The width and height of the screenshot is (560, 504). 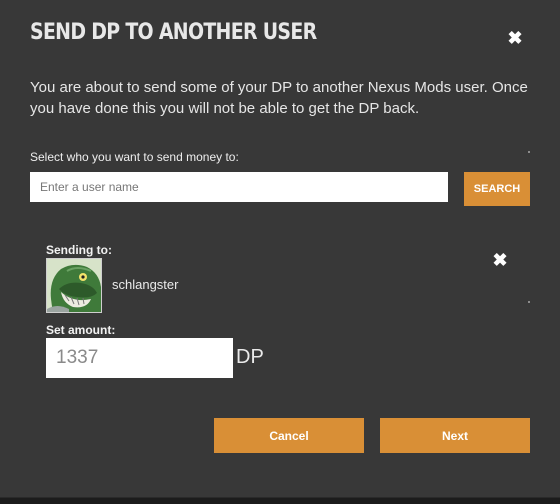 I want to click on dialog-title: SEND DP TO ANOTHER USER, so click(x=173, y=32).